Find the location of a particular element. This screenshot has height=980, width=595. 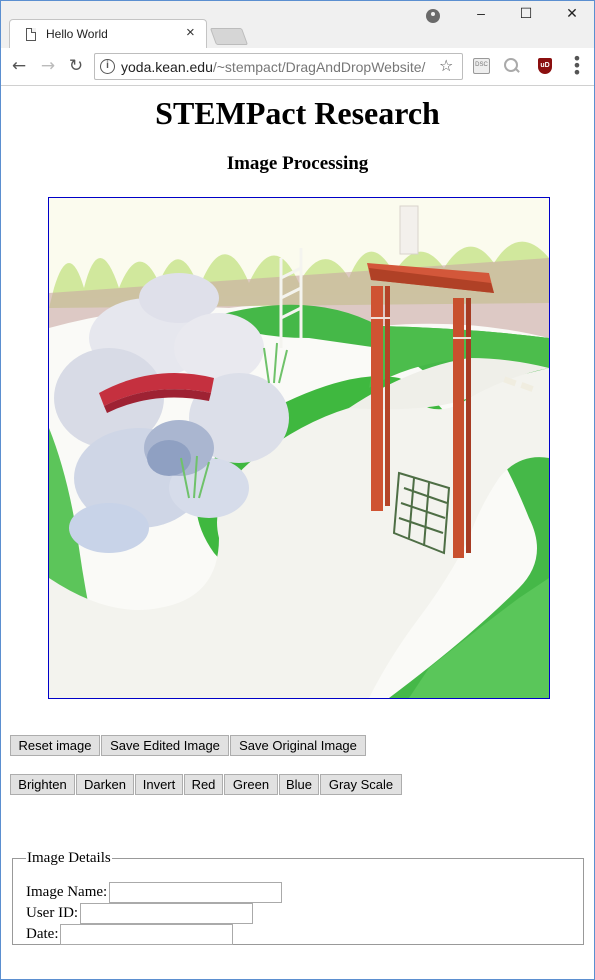

url-path: /~stempact/DragAndDropWebsite/ is located at coordinates (319, 67).